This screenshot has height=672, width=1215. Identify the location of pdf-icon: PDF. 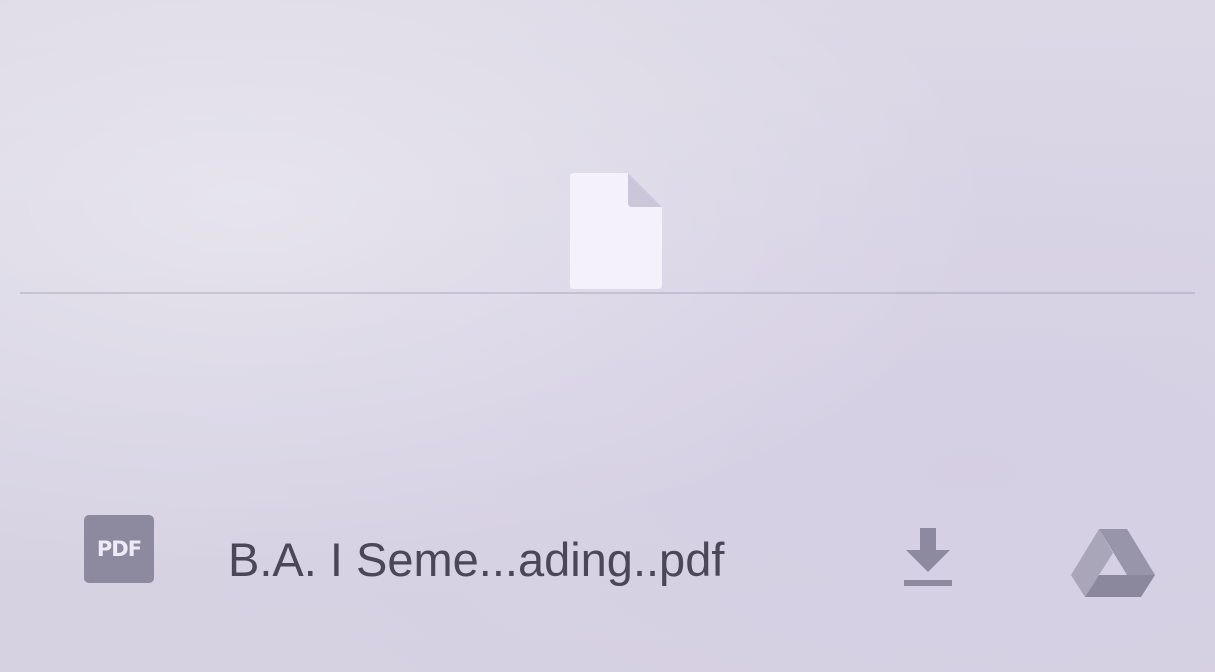
(119, 549).